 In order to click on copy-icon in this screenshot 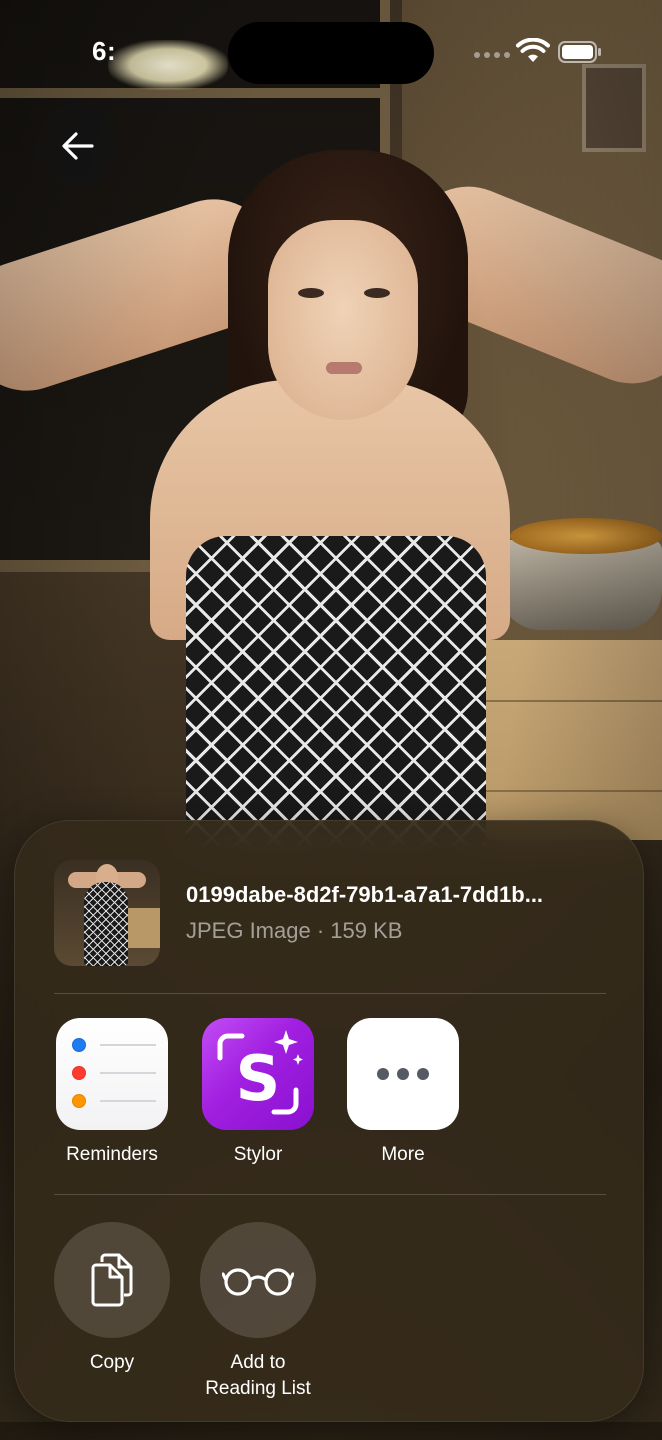, I will do `click(112, 1280)`.